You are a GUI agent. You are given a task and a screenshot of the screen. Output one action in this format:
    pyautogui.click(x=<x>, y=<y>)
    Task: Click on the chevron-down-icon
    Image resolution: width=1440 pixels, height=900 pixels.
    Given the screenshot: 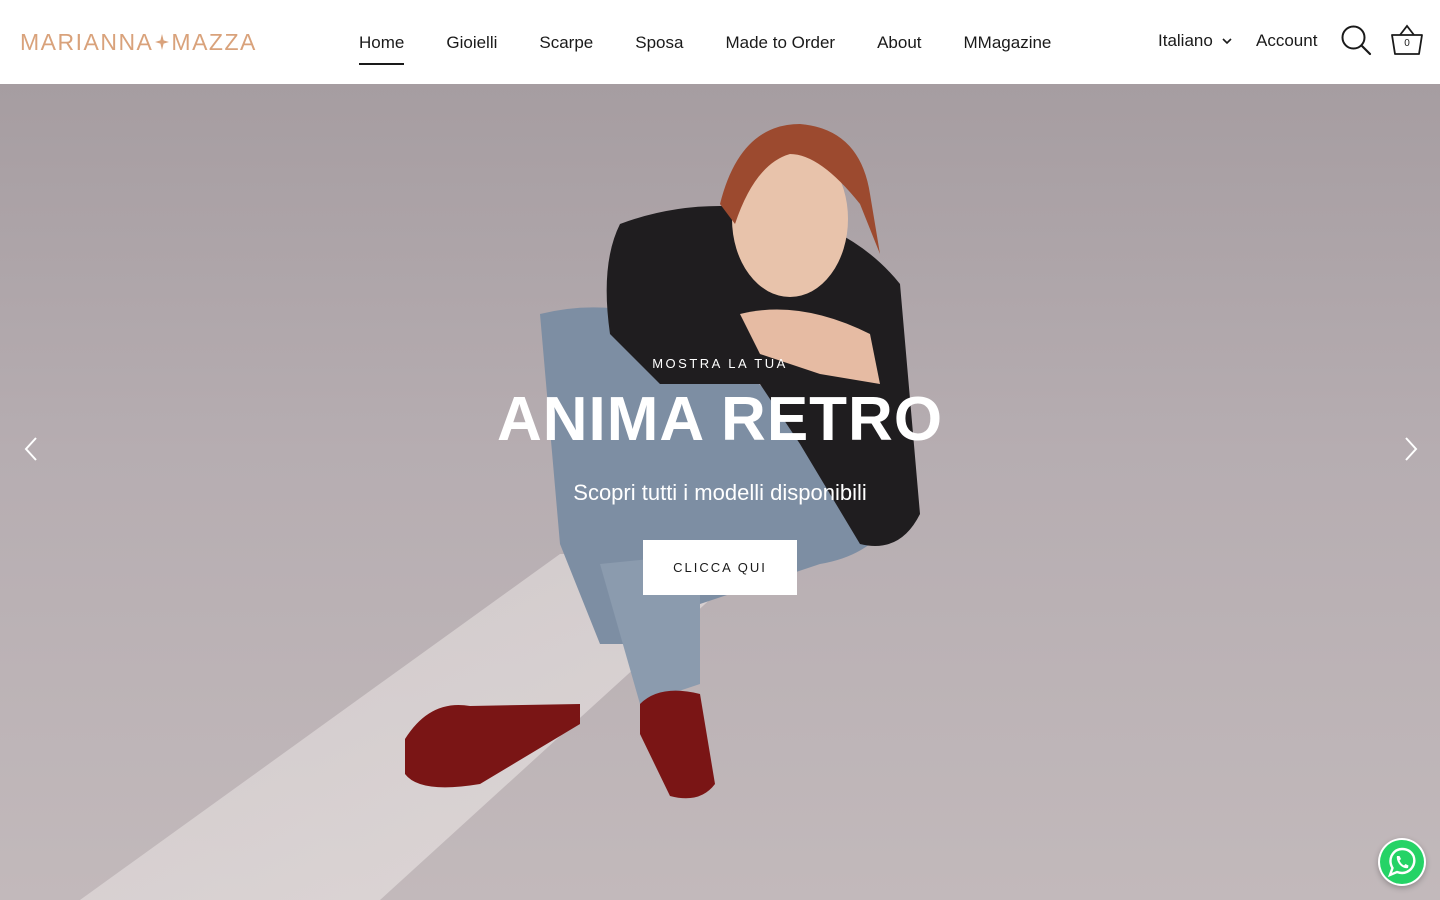 What is the action you would take?
    pyautogui.click(x=1227, y=41)
    